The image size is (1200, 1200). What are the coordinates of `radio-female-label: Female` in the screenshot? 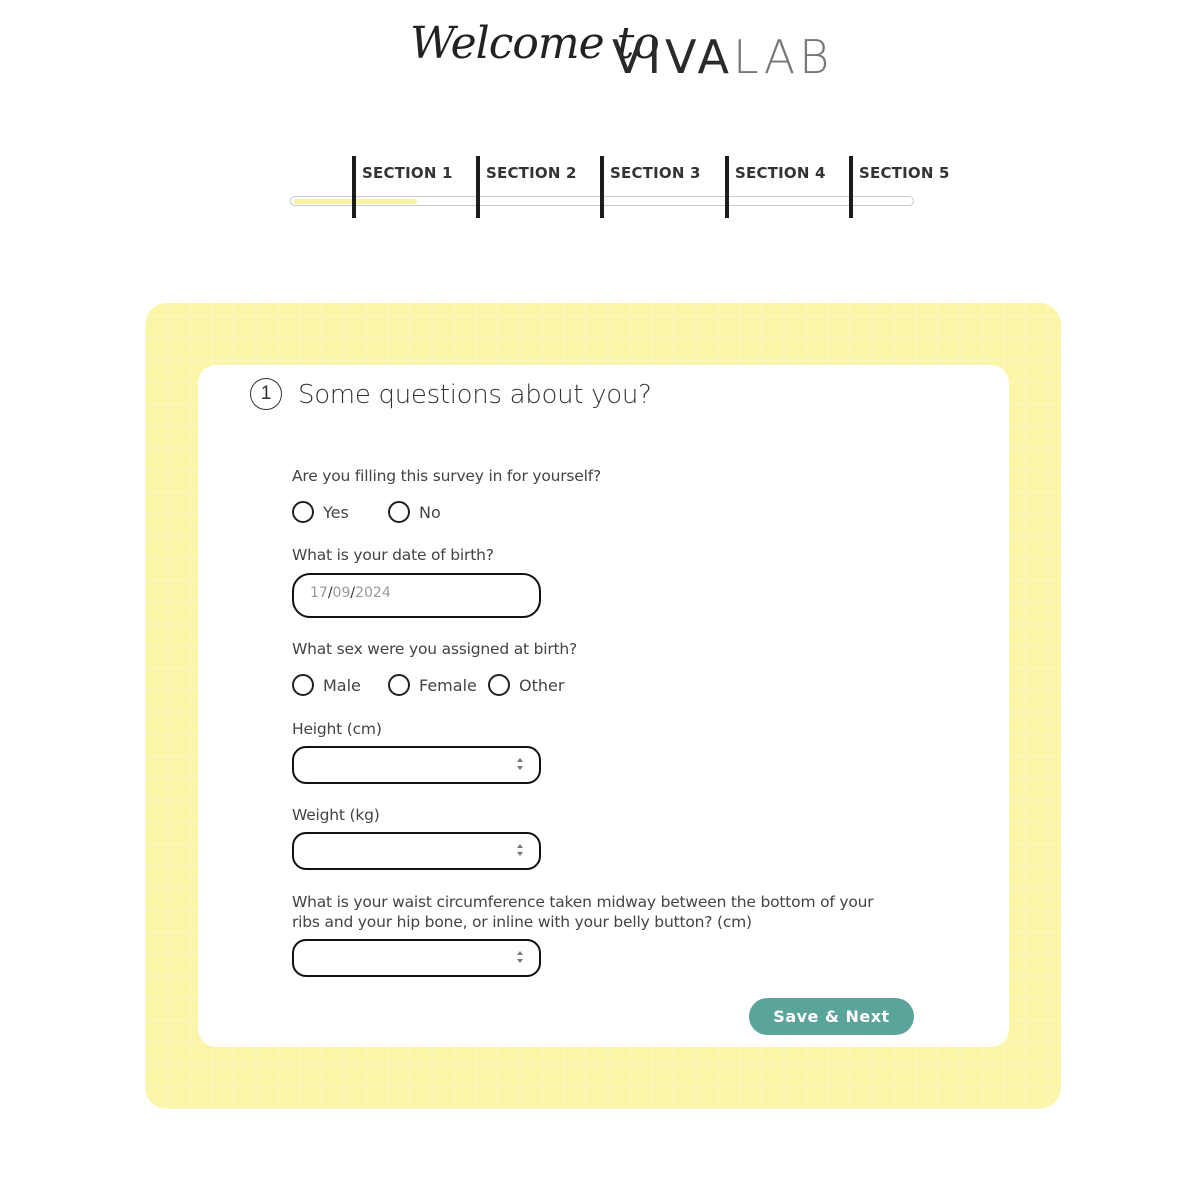 It's located at (448, 685).